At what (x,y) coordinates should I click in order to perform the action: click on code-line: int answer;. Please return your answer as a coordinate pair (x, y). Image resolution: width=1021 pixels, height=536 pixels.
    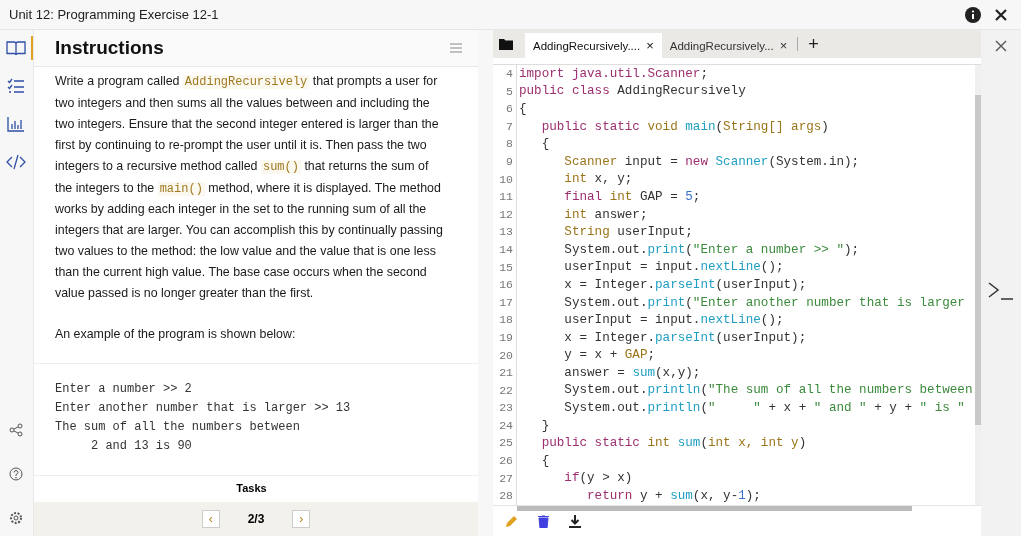
    Looking at the image, I should click on (605, 214).